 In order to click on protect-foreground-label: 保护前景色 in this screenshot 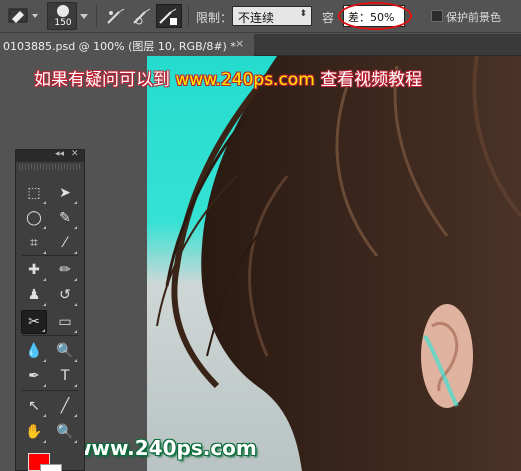, I will do `click(473, 17)`.